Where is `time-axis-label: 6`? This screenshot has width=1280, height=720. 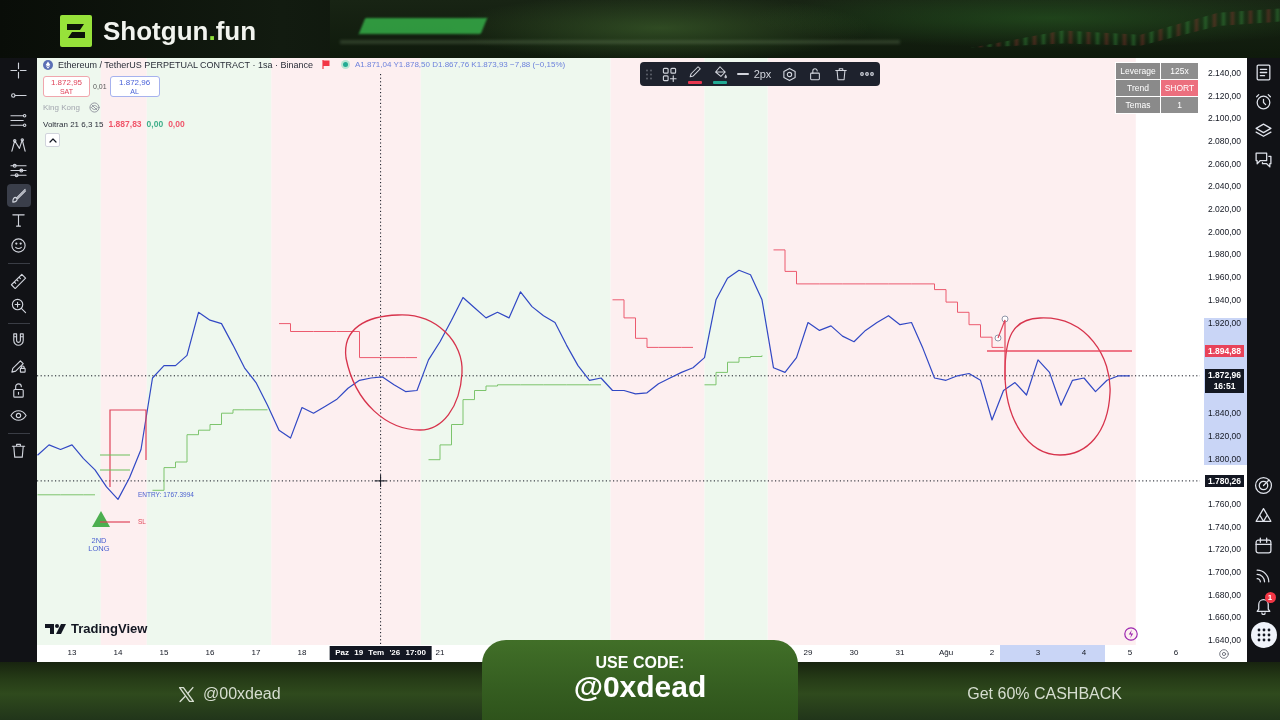
time-axis-label: 6 is located at coordinates (1176, 653).